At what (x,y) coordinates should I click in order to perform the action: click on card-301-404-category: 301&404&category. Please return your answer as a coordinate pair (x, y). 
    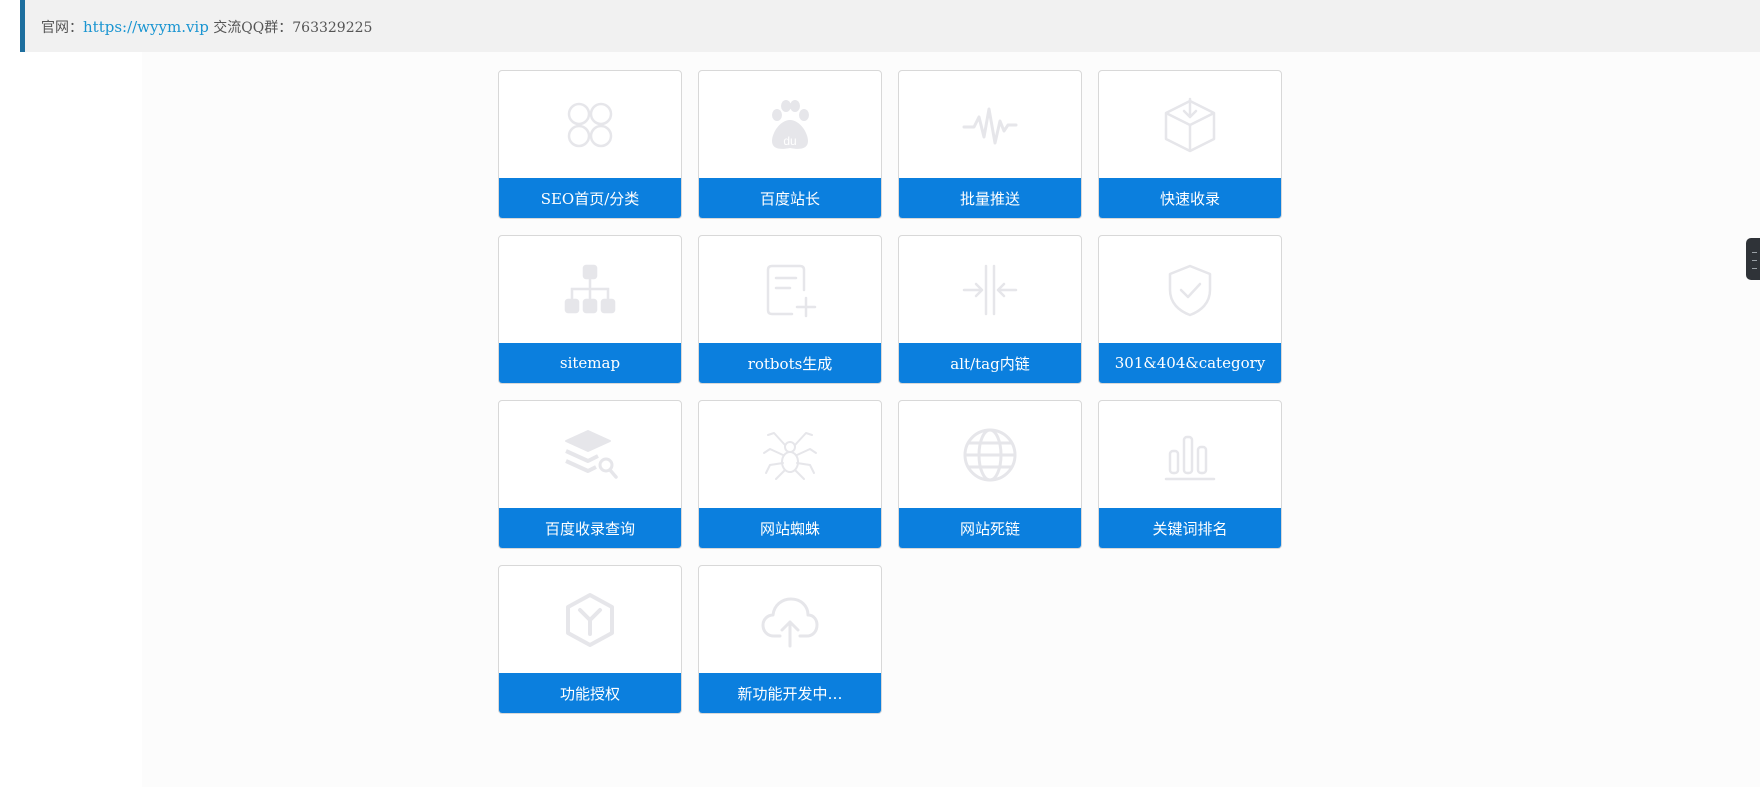
    Looking at the image, I should click on (1190, 309).